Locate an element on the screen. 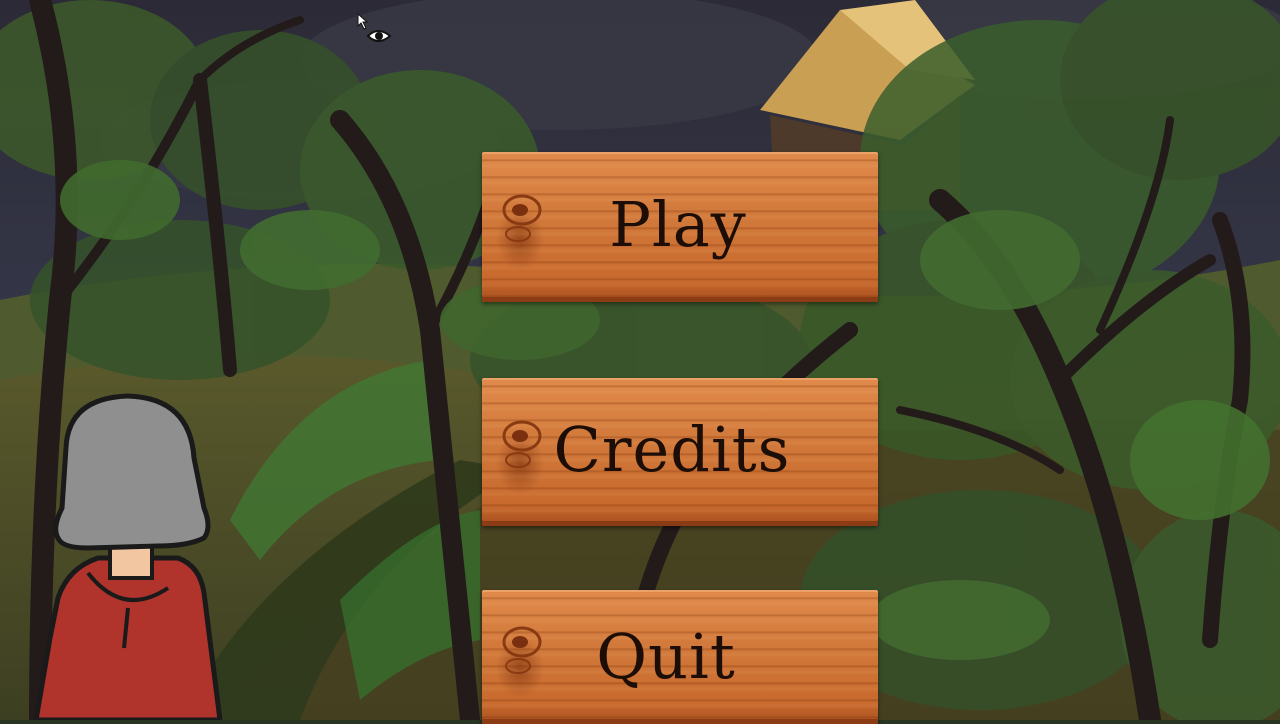 This screenshot has height=724, width=1280. credits-label: Credits is located at coordinates (672, 449).